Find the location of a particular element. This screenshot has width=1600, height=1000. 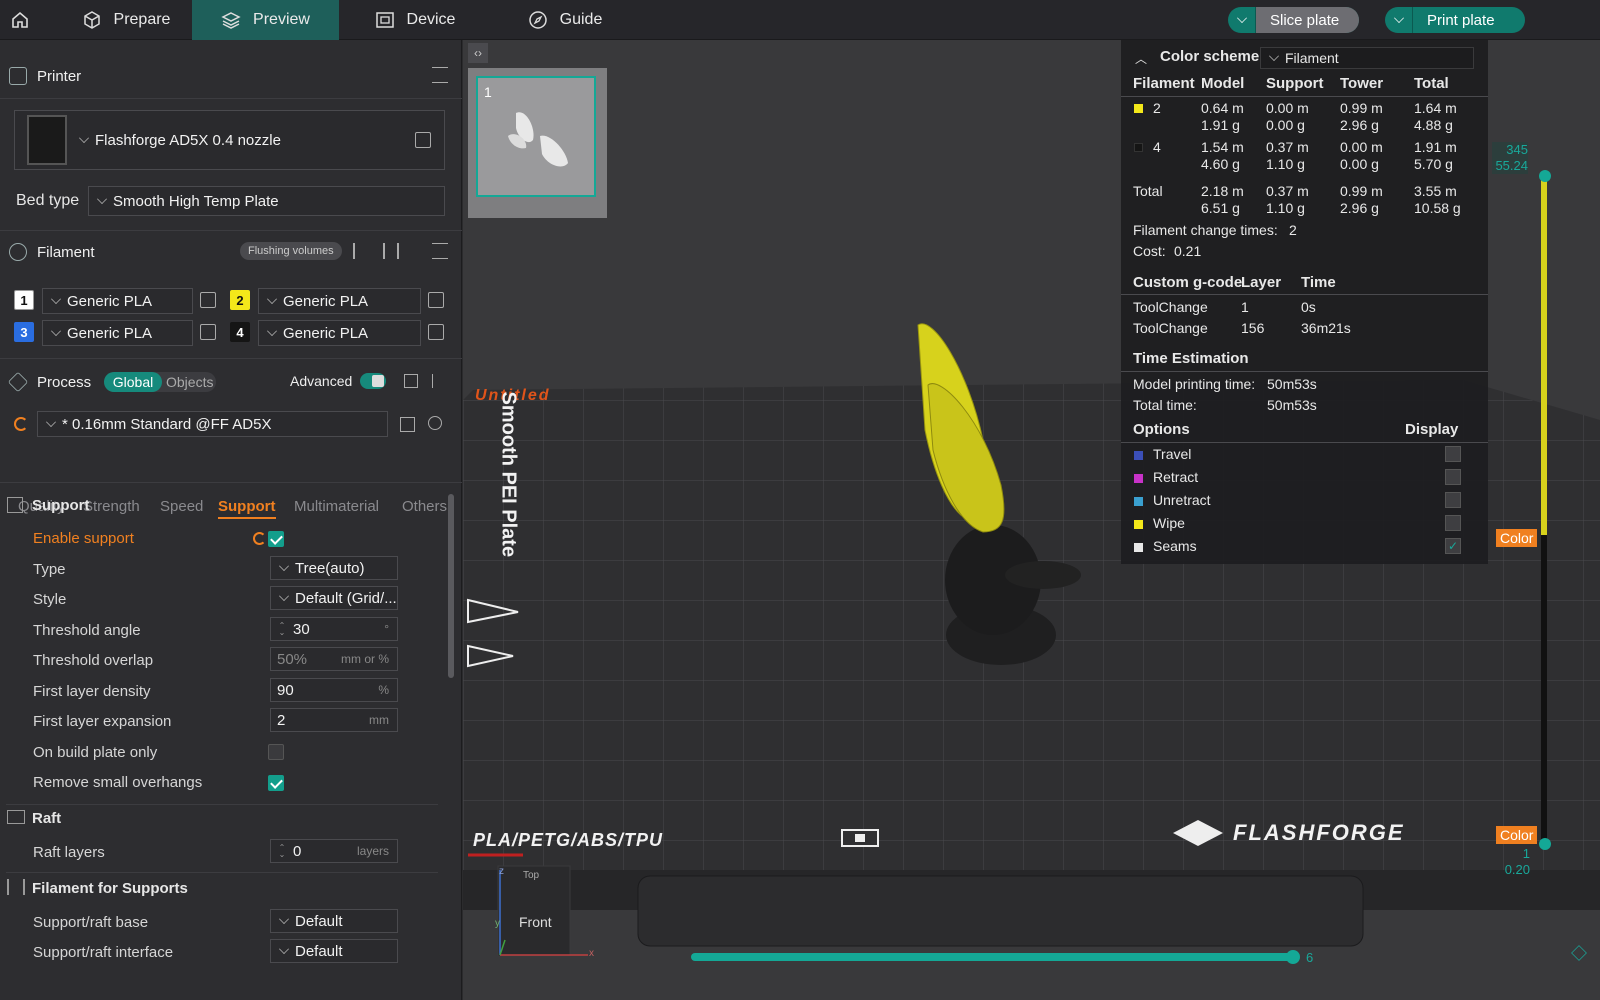

style-label: Style is located at coordinates (50, 599).